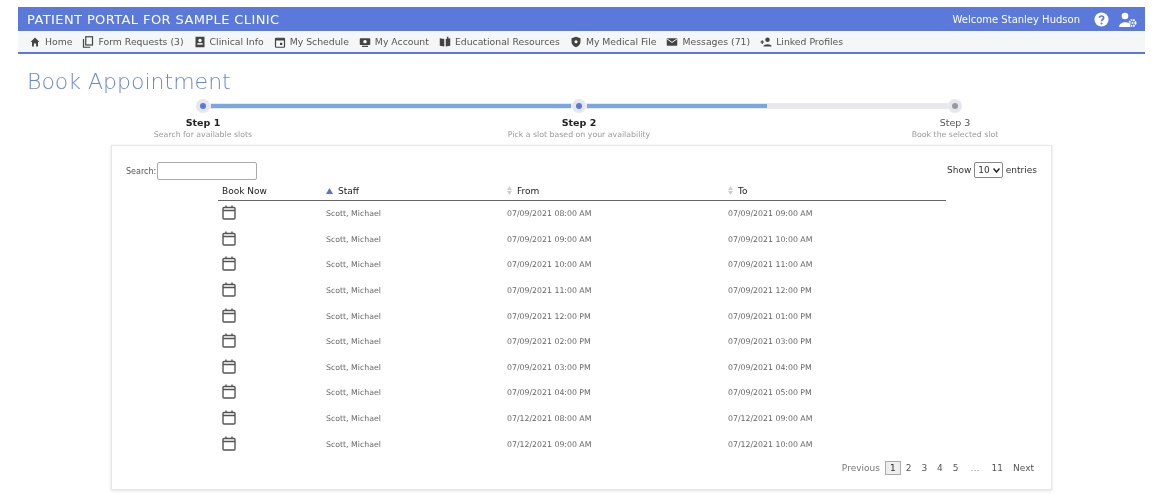 This screenshot has width=1162, height=495. Describe the element at coordinates (51, 41) in the screenshot. I see `nav-item: Home` at that location.